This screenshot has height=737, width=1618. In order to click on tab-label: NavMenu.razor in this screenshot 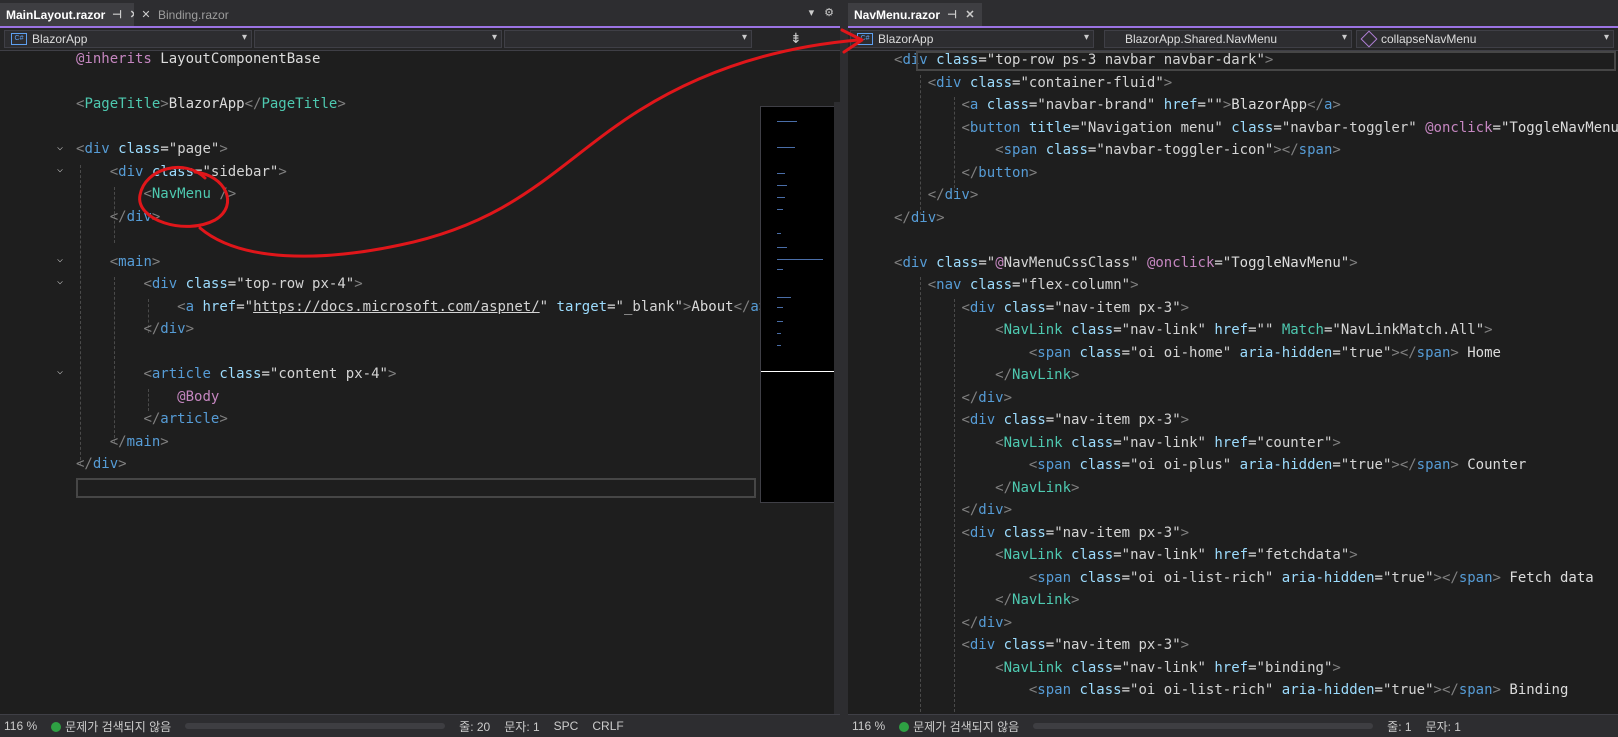, I will do `click(897, 14)`.